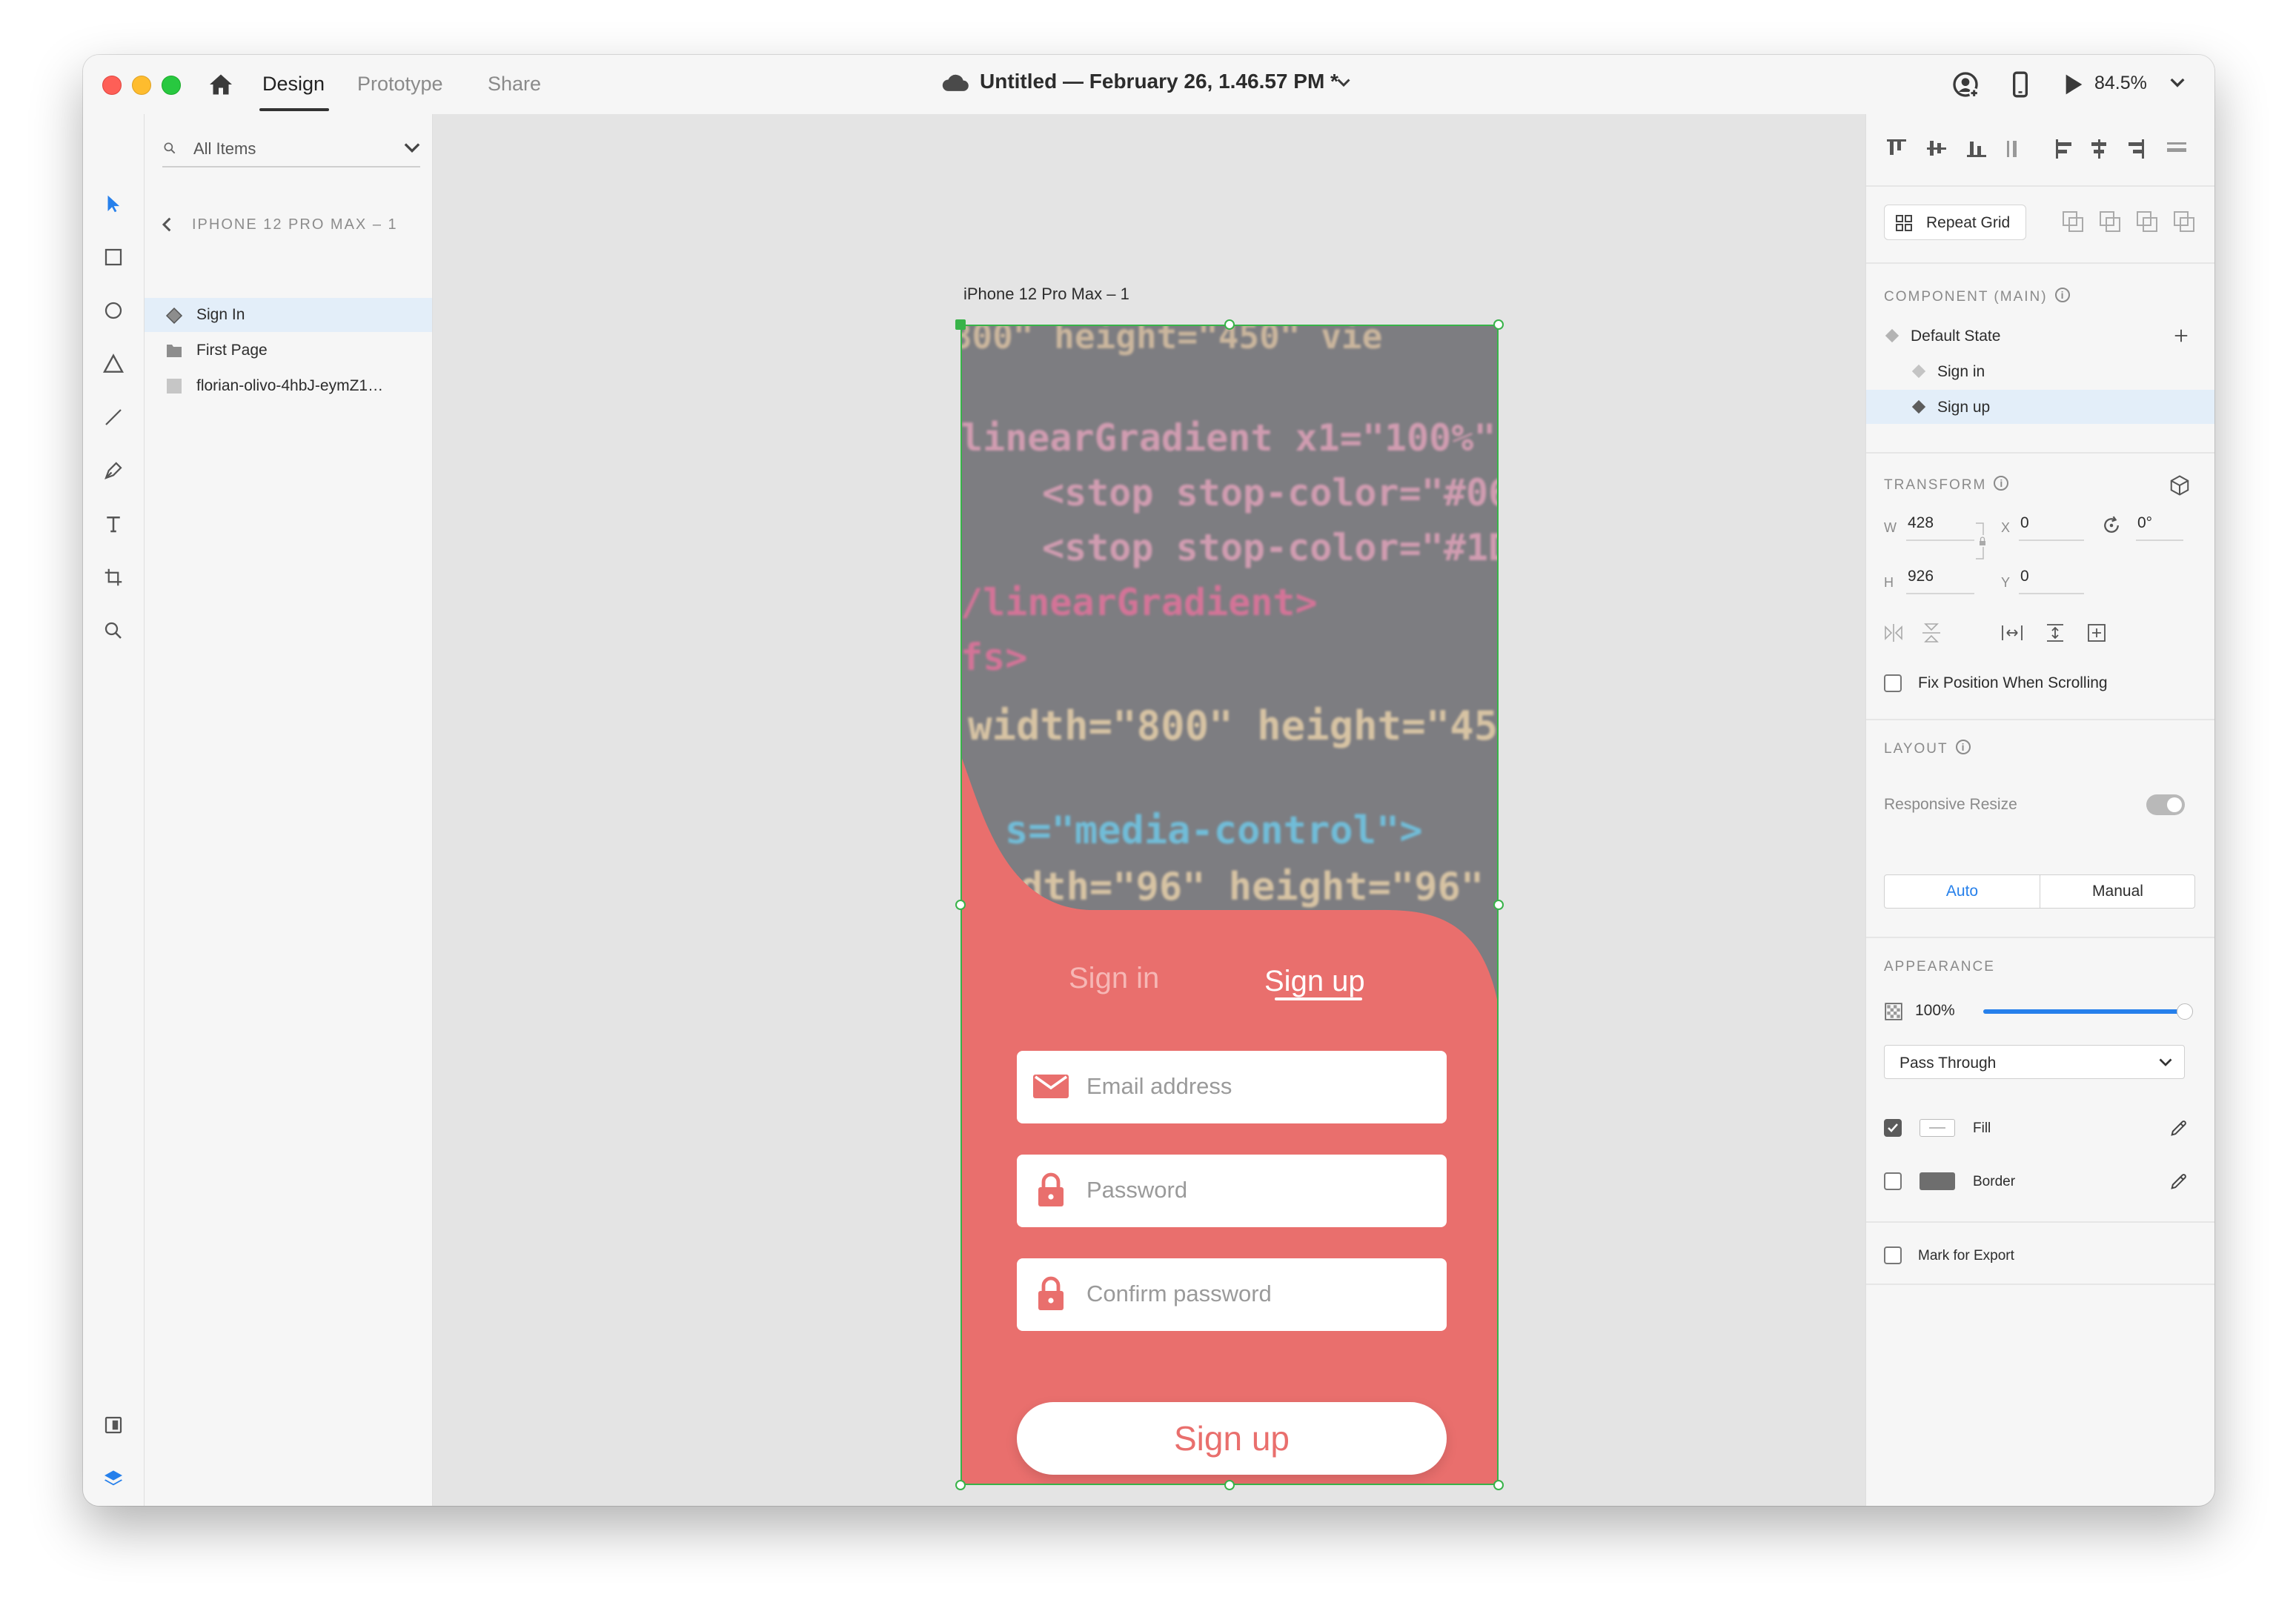 The height and width of the screenshot is (1617, 2296). What do you see at coordinates (1229, 324) in the screenshot?
I see `resize-handle-top` at bounding box center [1229, 324].